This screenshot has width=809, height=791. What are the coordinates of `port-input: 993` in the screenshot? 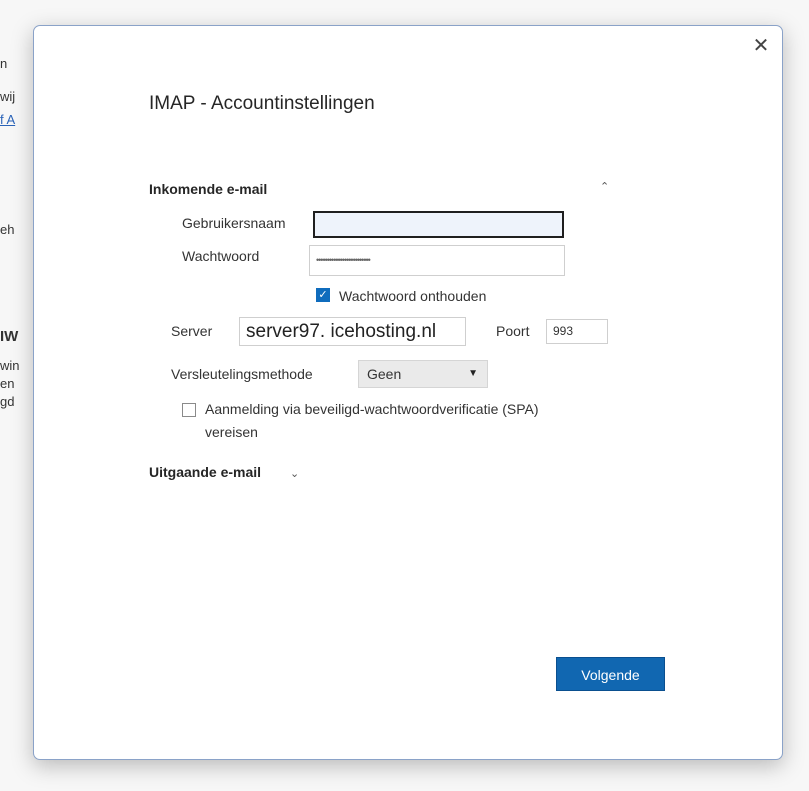 It's located at (577, 331).